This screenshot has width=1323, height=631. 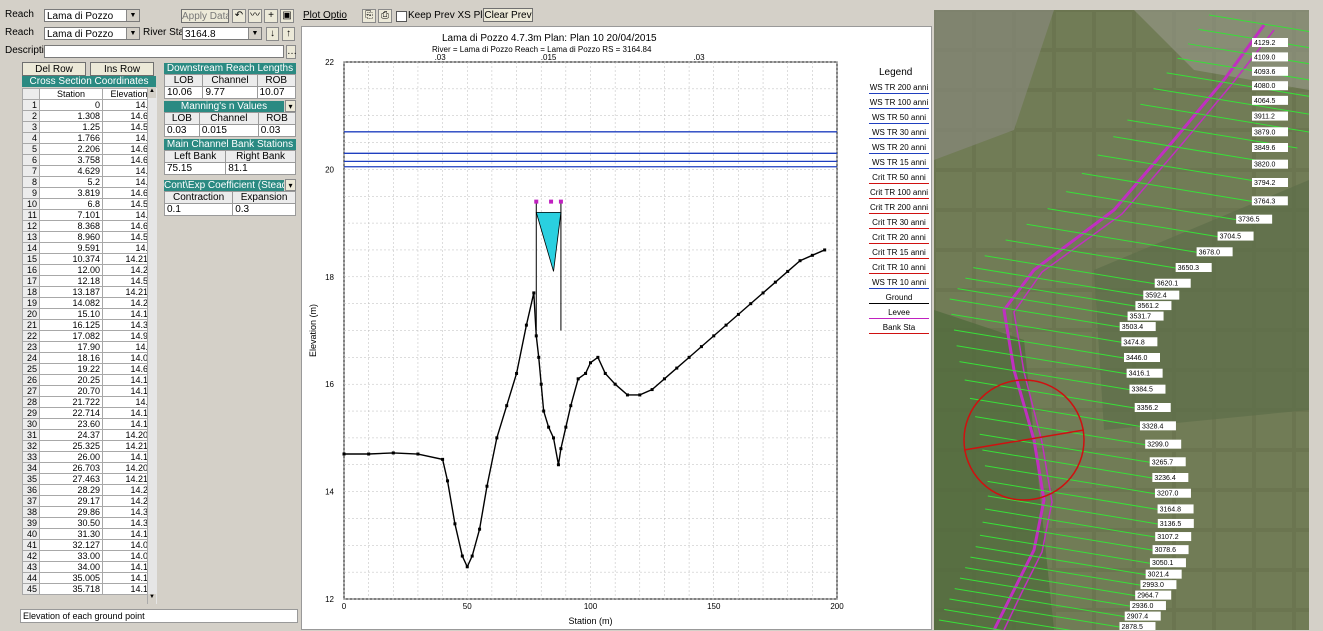 I want to click on table-row: 35 27.463 14.214, so click(x=89, y=479).